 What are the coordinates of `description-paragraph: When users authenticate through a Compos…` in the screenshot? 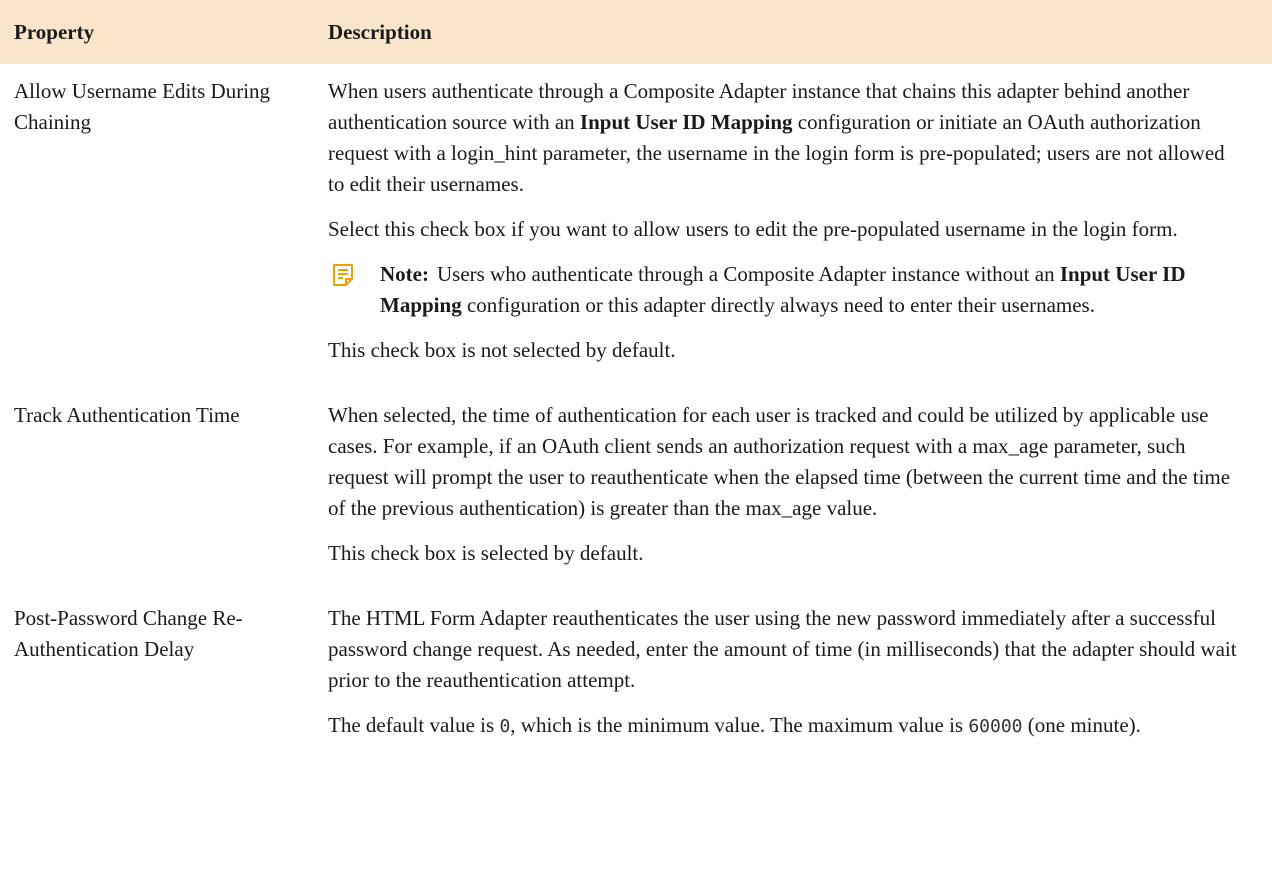 It's located at (786, 138).